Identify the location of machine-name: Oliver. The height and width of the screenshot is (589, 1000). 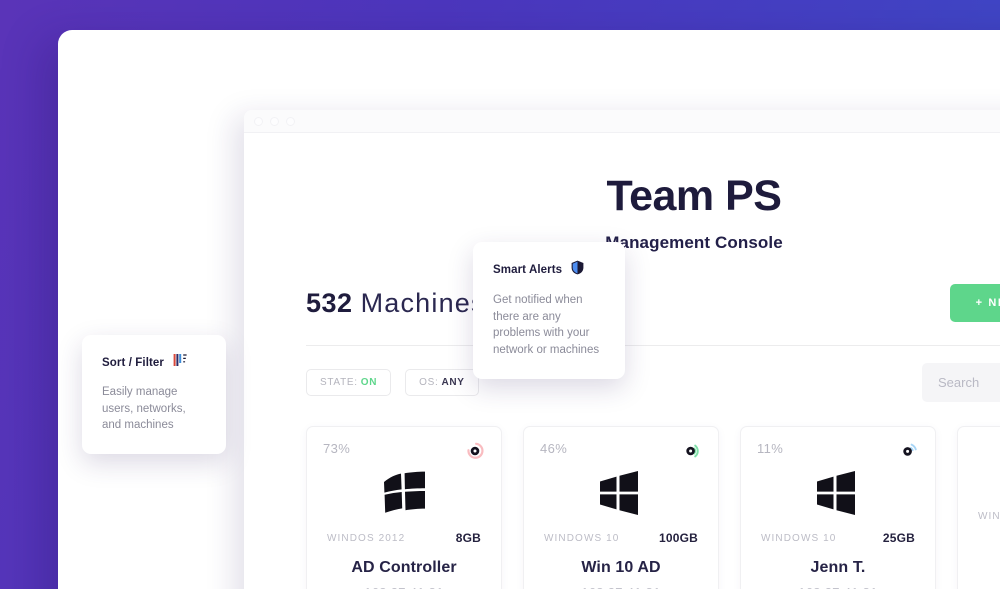
(987, 545).